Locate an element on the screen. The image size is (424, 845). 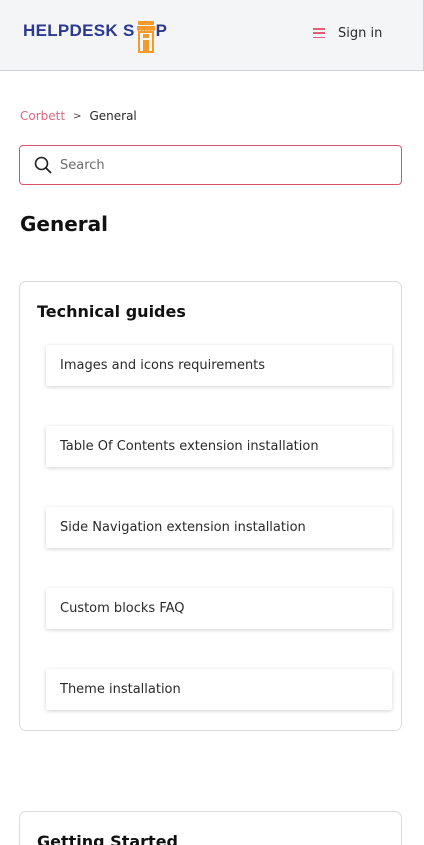
section-title: Getting Started is located at coordinates (107, 838).